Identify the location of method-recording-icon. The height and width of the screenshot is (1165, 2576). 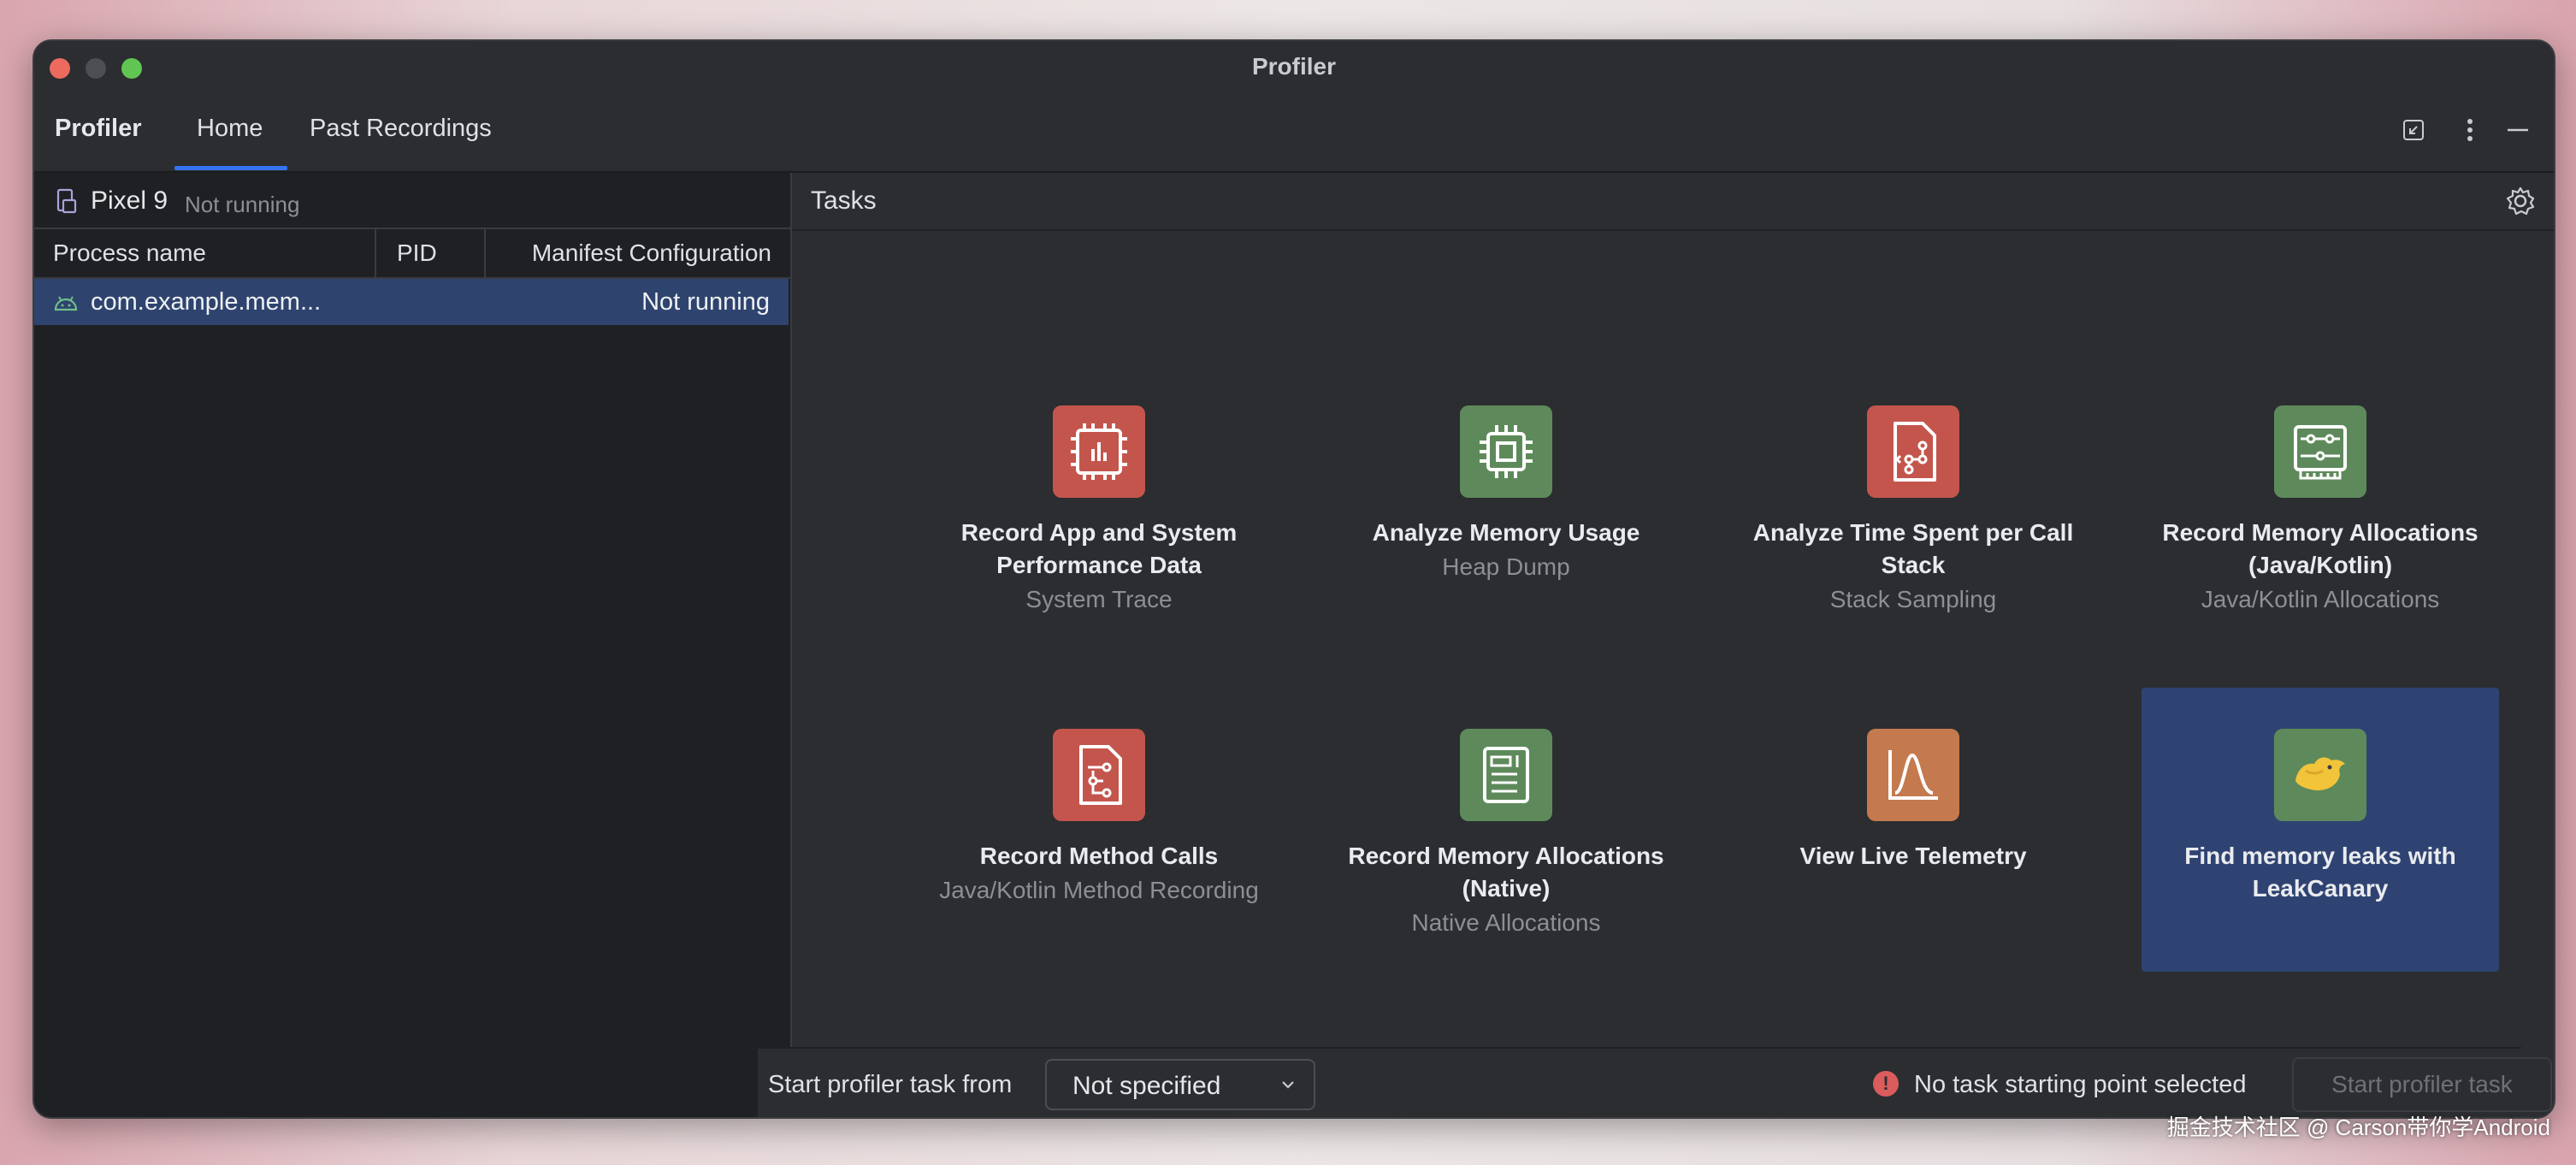
(1099, 775).